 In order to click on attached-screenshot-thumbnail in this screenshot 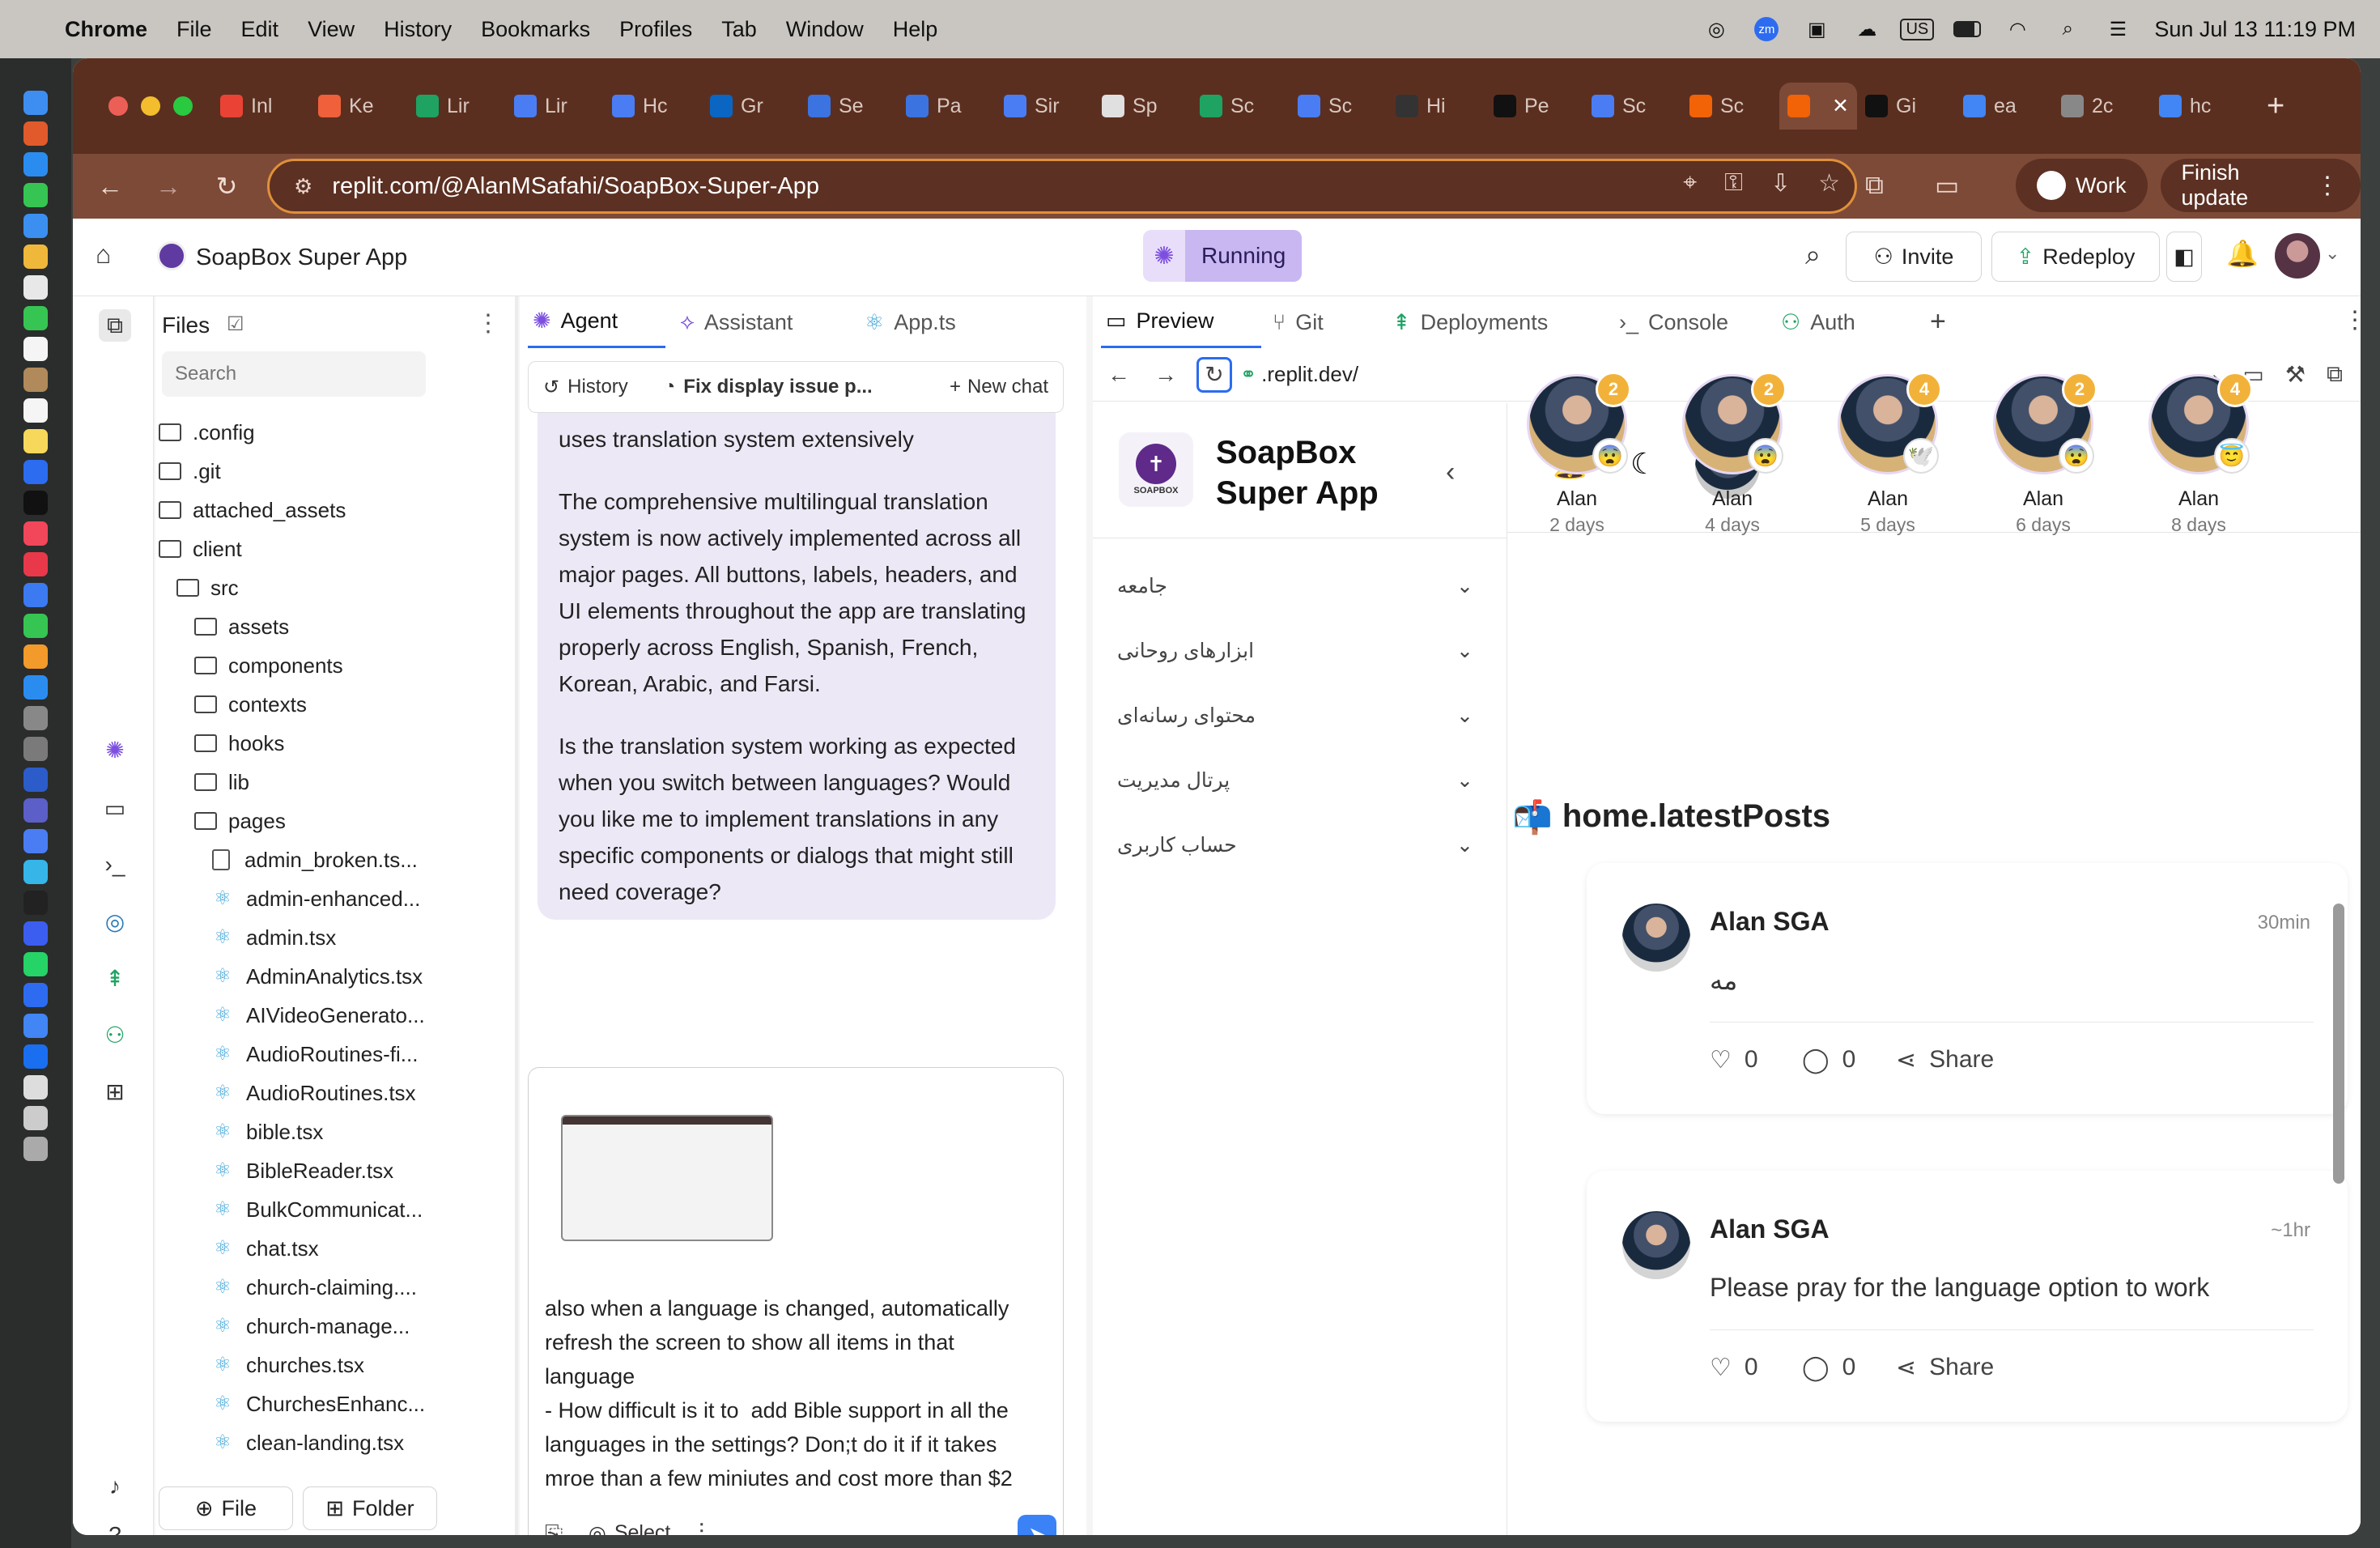, I will do `click(667, 1178)`.